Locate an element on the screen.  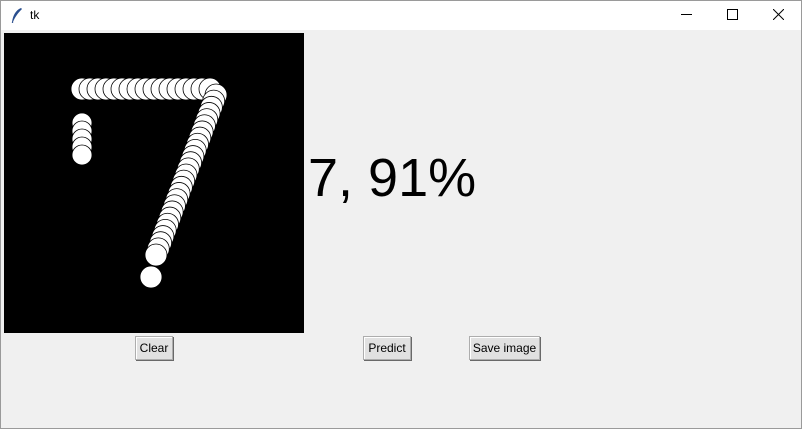
save-image-button: Save image is located at coordinates (504, 348).